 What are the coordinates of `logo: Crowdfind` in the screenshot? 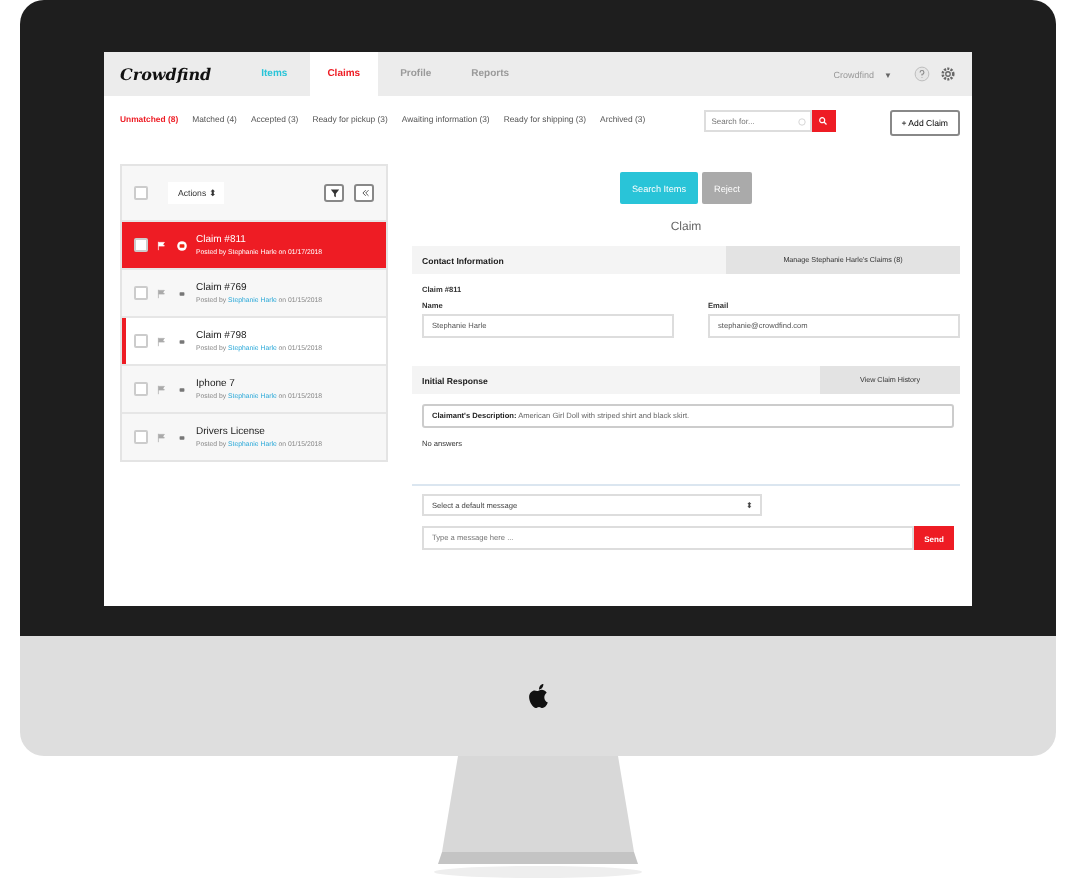 It's located at (166, 74).